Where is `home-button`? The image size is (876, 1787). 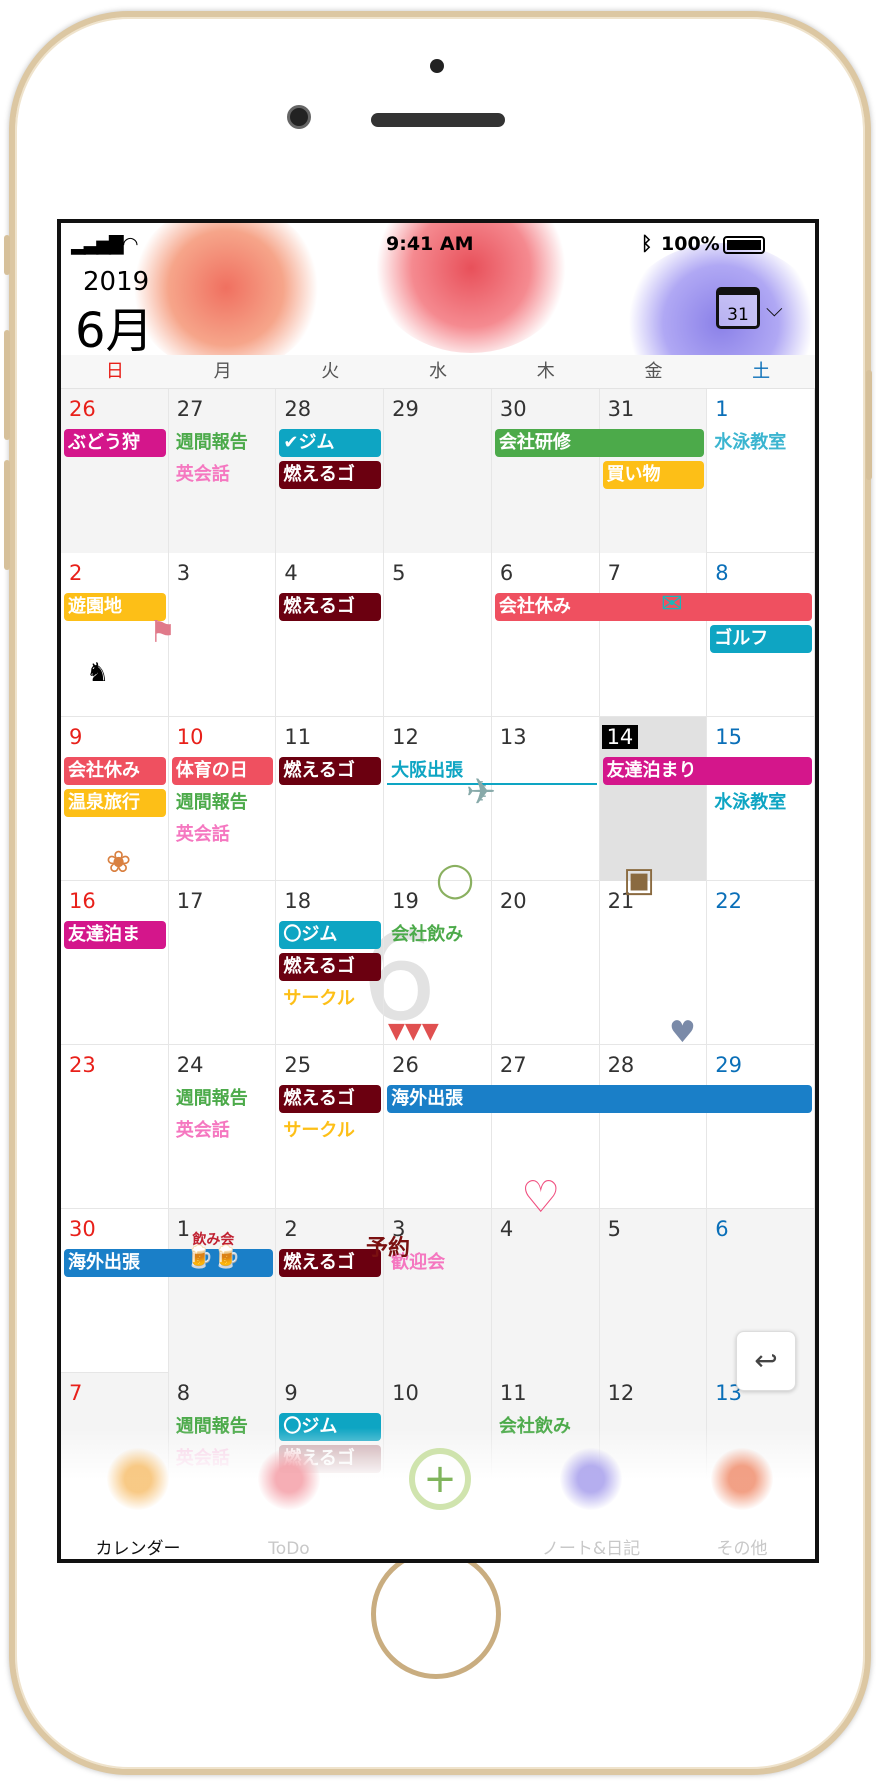
home-button is located at coordinates (436, 1614).